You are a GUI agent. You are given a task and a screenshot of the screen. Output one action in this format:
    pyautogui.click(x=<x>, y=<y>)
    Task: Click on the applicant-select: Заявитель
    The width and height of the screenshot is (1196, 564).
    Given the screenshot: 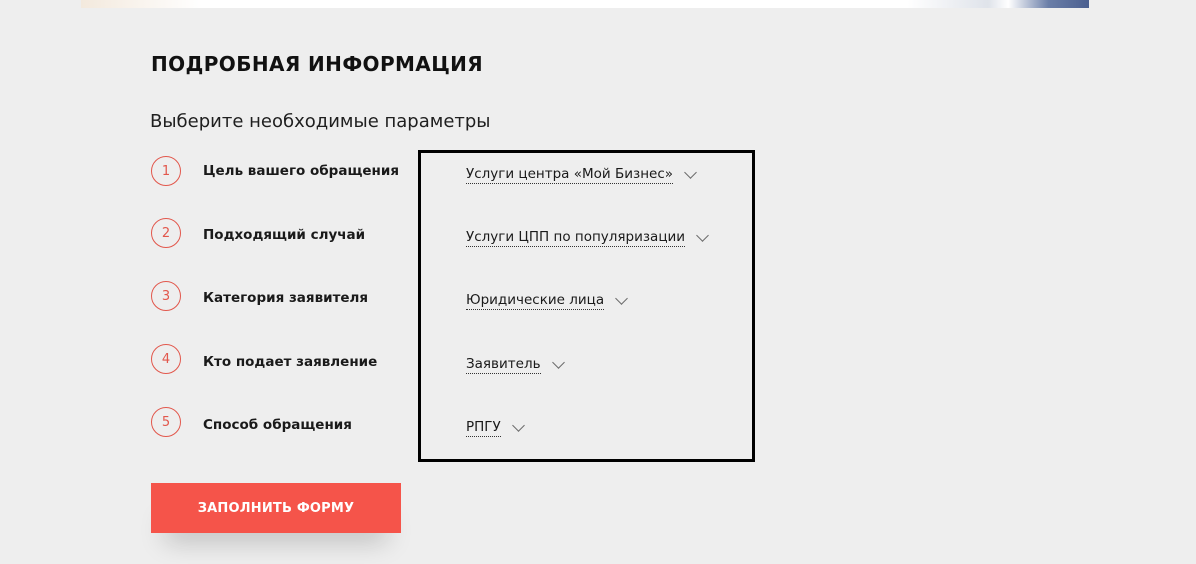 What is the action you would take?
    pyautogui.click(x=515, y=364)
    